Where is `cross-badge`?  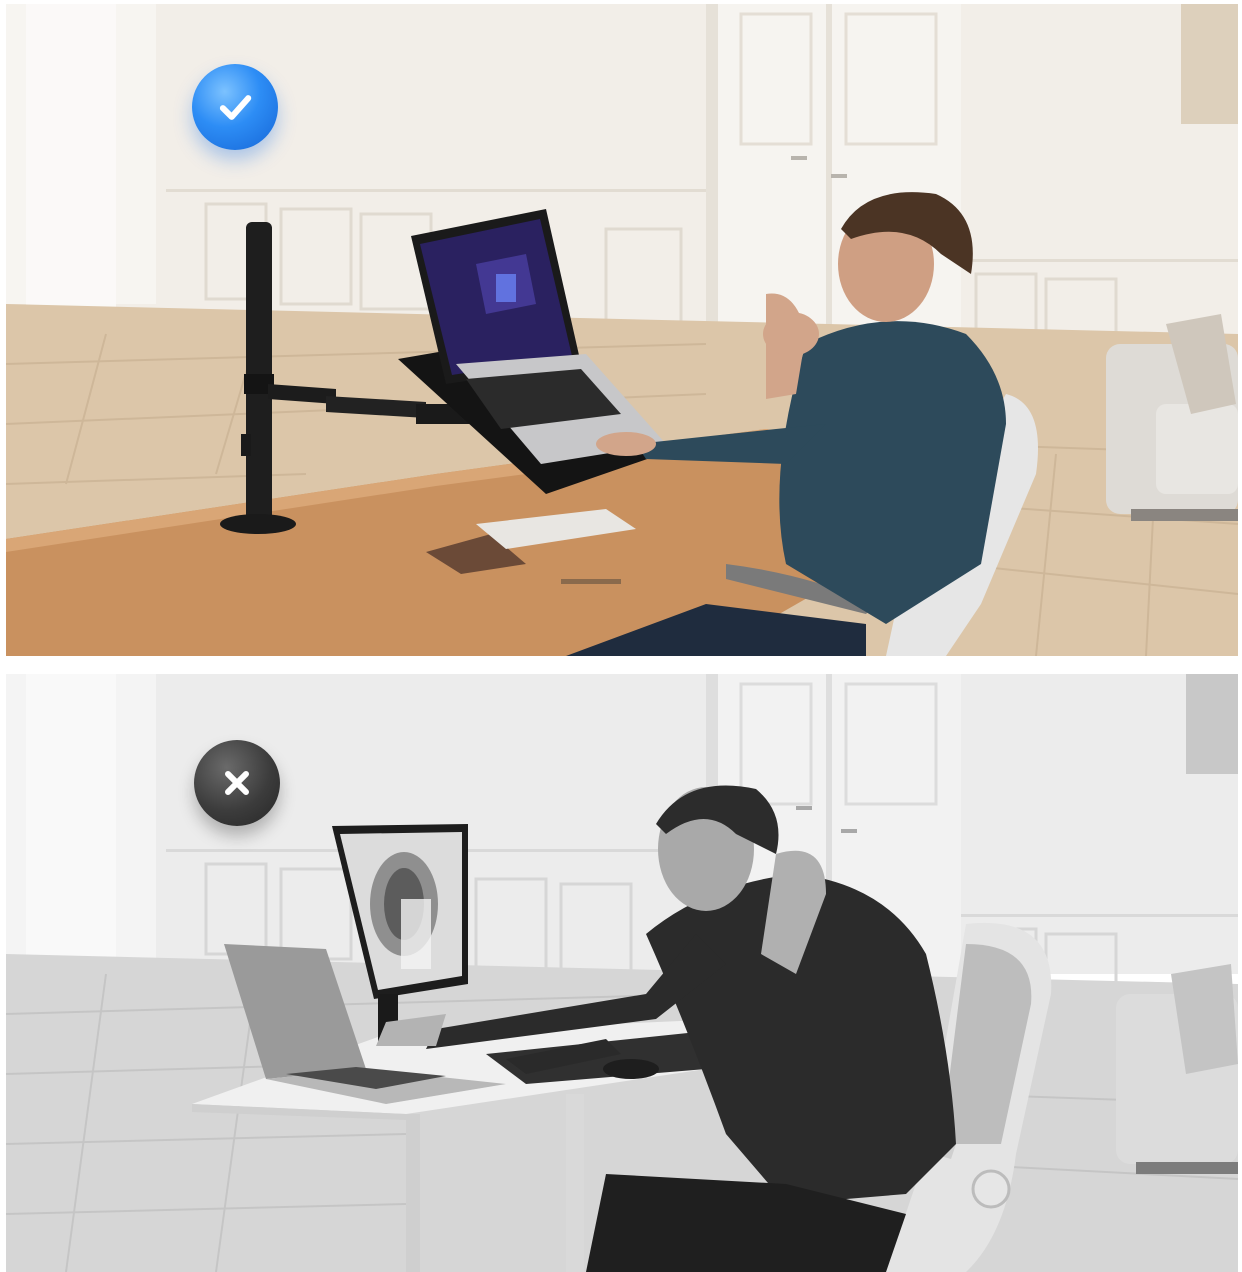 cross-badge is located at coordinates (237, 783).